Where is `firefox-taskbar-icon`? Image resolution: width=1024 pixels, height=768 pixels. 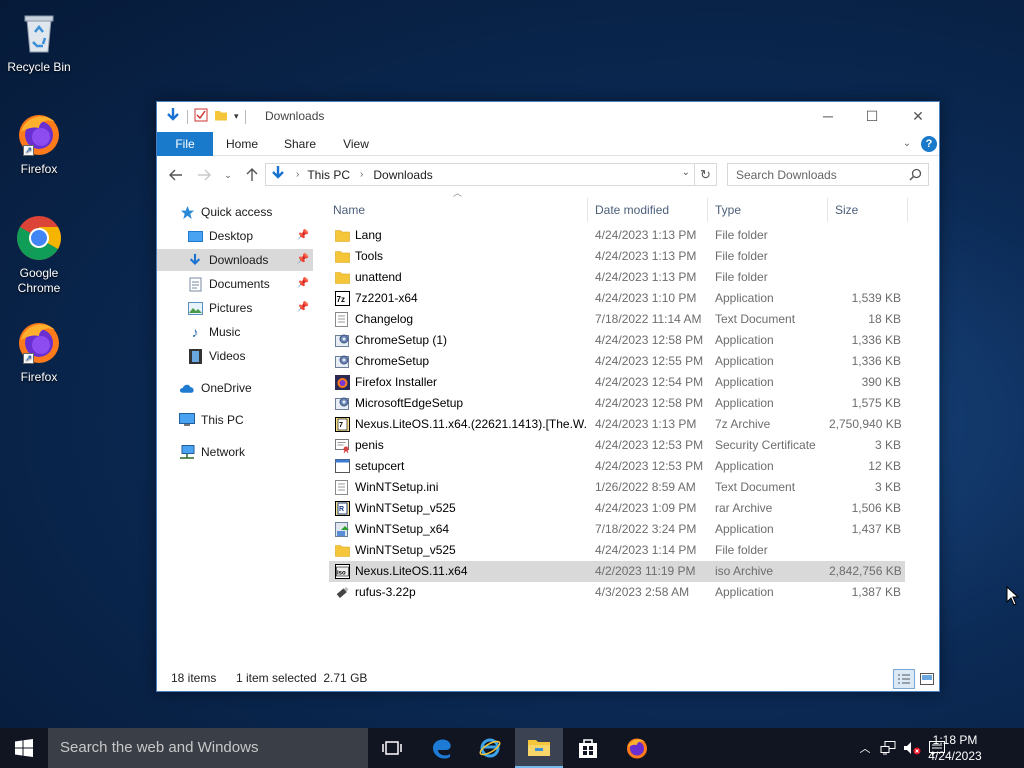 firefox-taskbar-icon is located at coordinates (637, 748).